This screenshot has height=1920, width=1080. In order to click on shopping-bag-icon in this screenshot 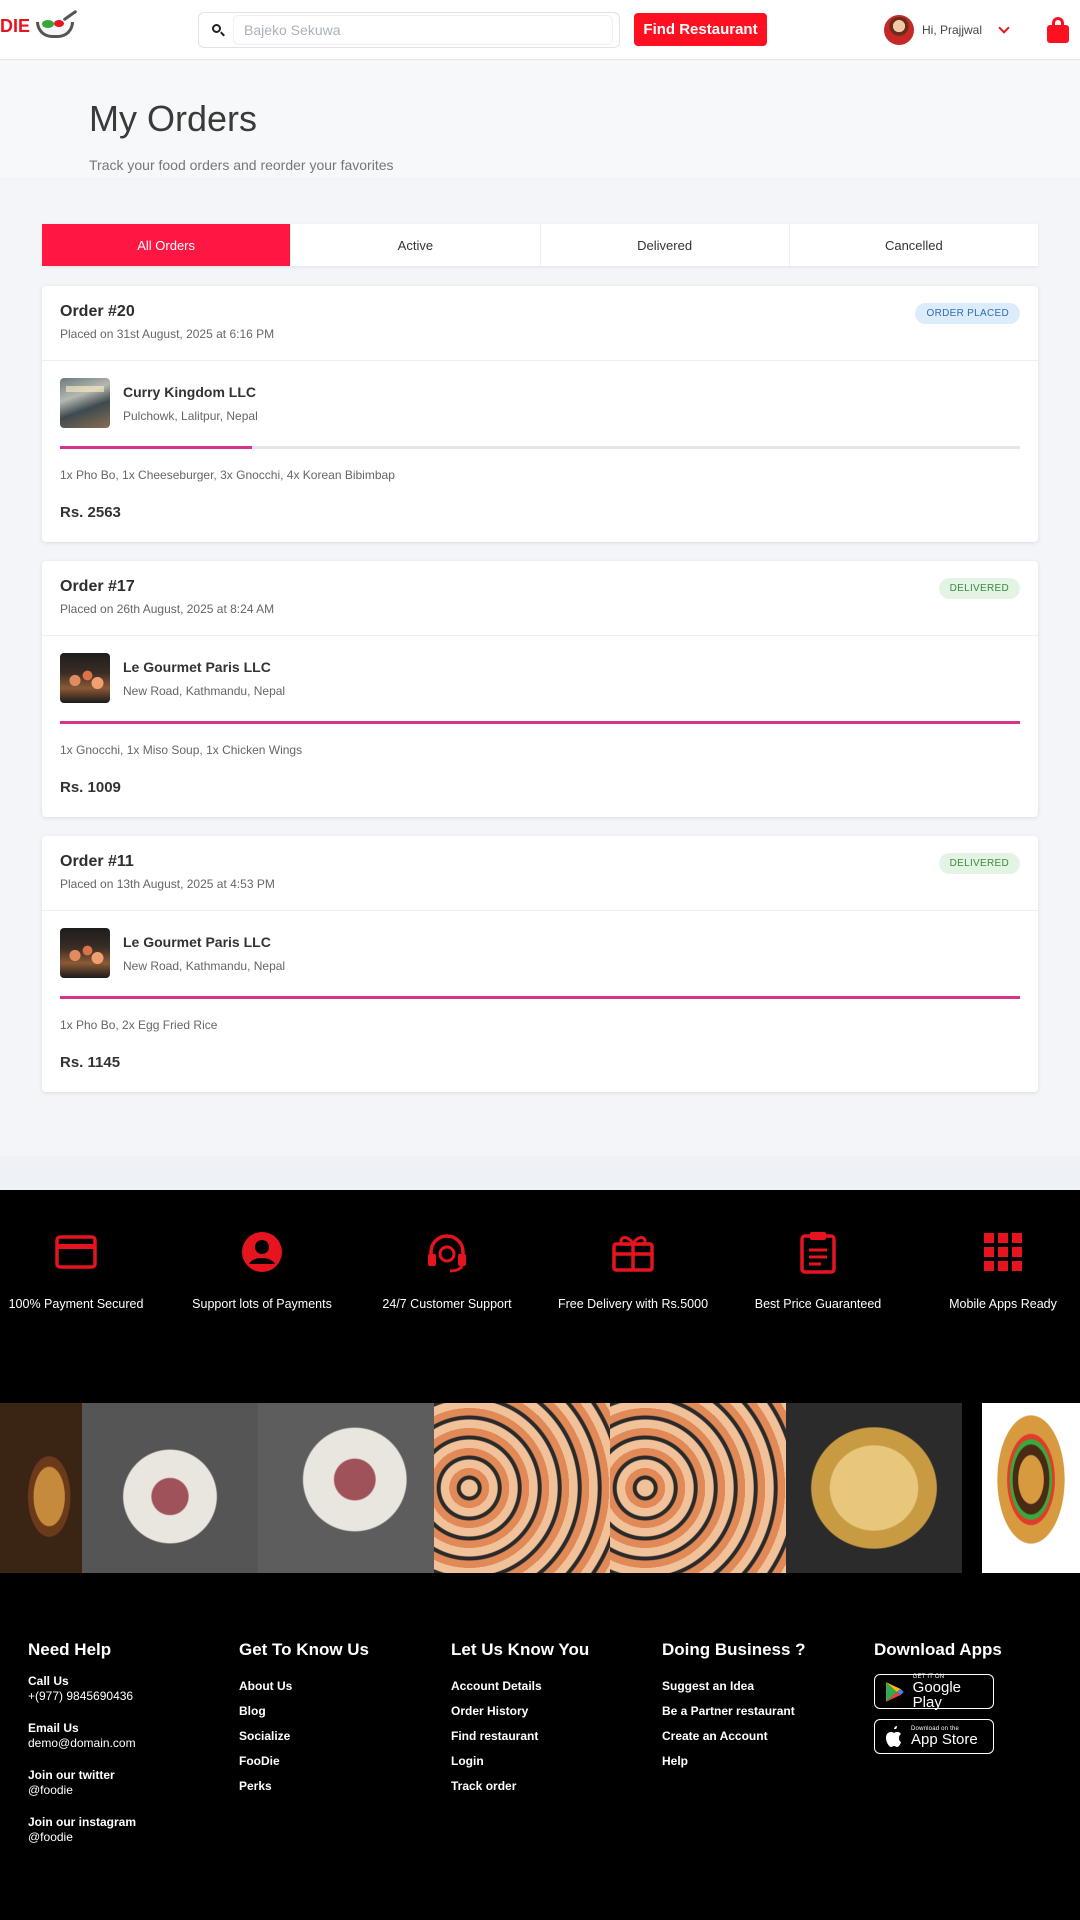, I will do `click(1058, 30)`.